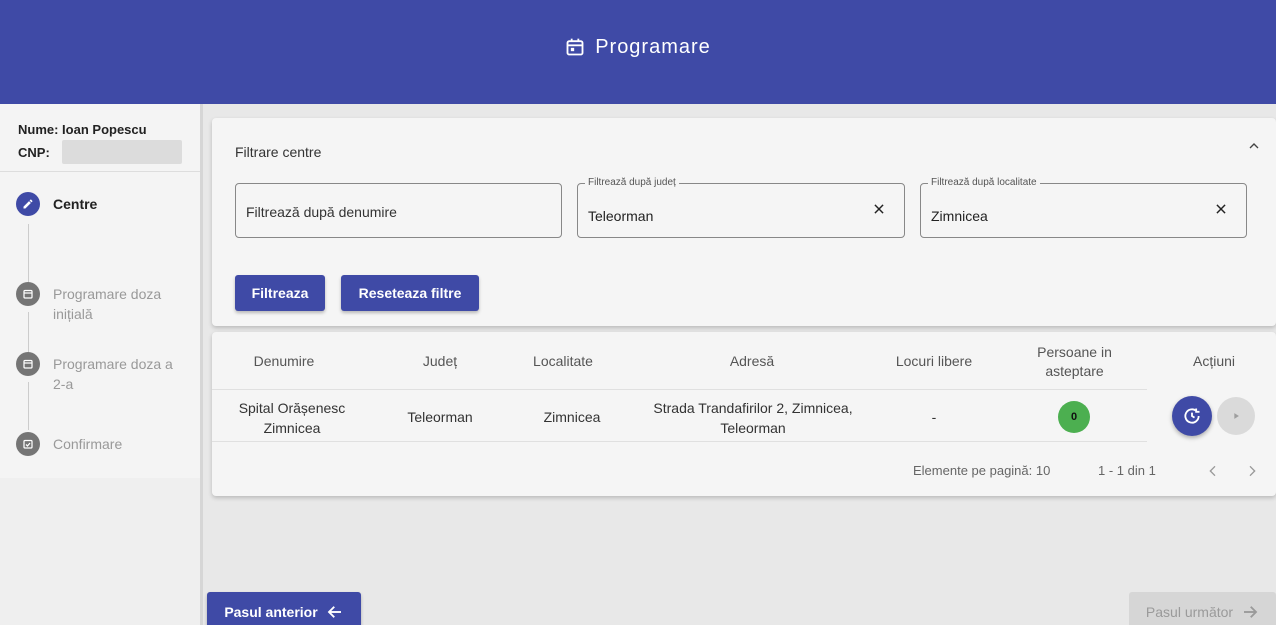 This screenshot has width=1276, height=625. I want to click on column-header-adresa: Adresă, so click(752, 361).